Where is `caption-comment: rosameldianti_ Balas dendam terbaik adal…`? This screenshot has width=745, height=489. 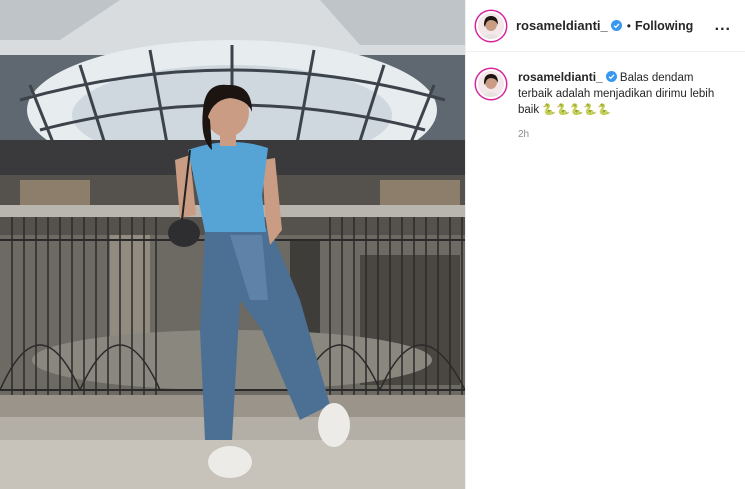 caption-comment: rosameldianti_ Balas dendam terbaik adal… is located at coordinates (605, 97).